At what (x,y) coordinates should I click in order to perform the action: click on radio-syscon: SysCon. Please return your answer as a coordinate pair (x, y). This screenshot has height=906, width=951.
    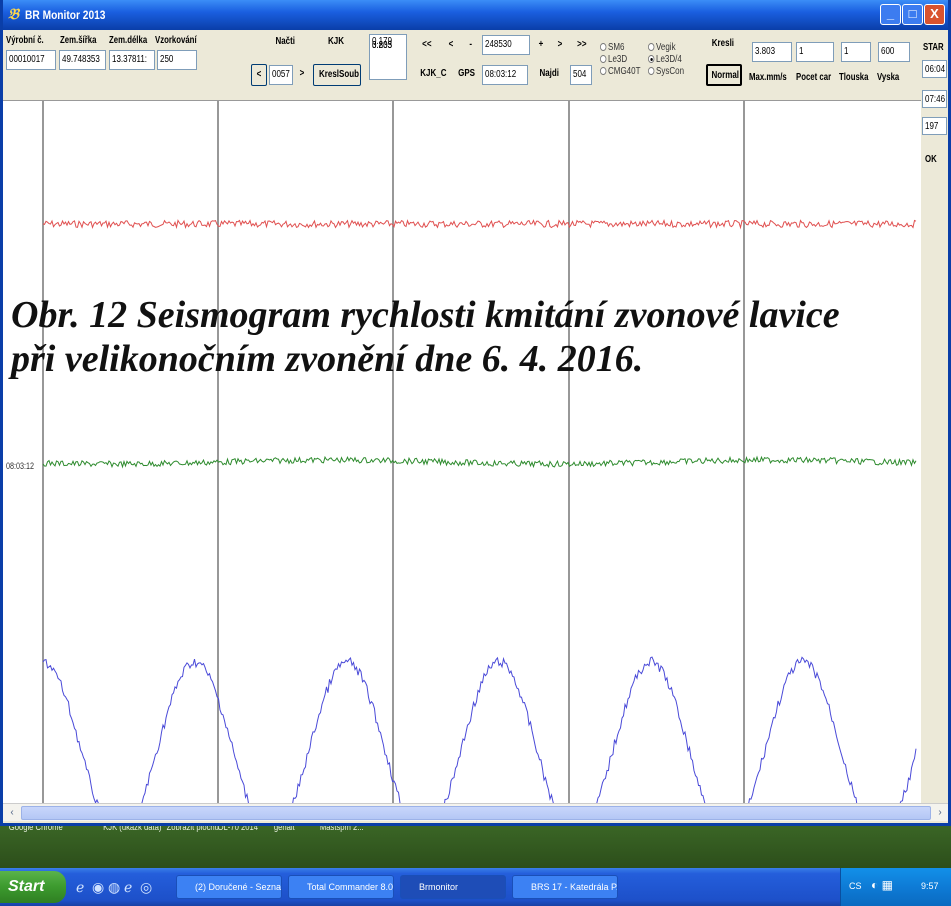
    Looking at the image, I should click on (666, 71).